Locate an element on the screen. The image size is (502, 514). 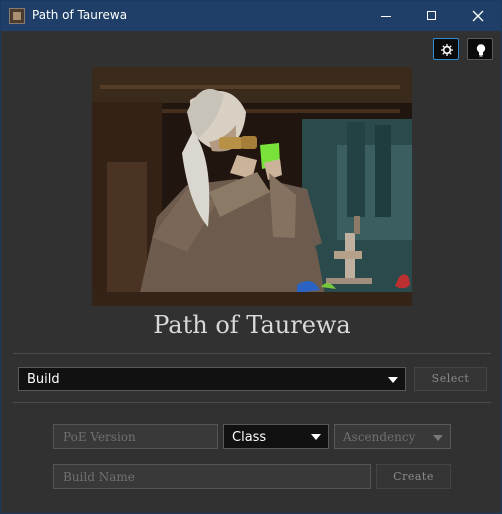
app-heading: Path of Taurewa is located at coordinates (252, 325).